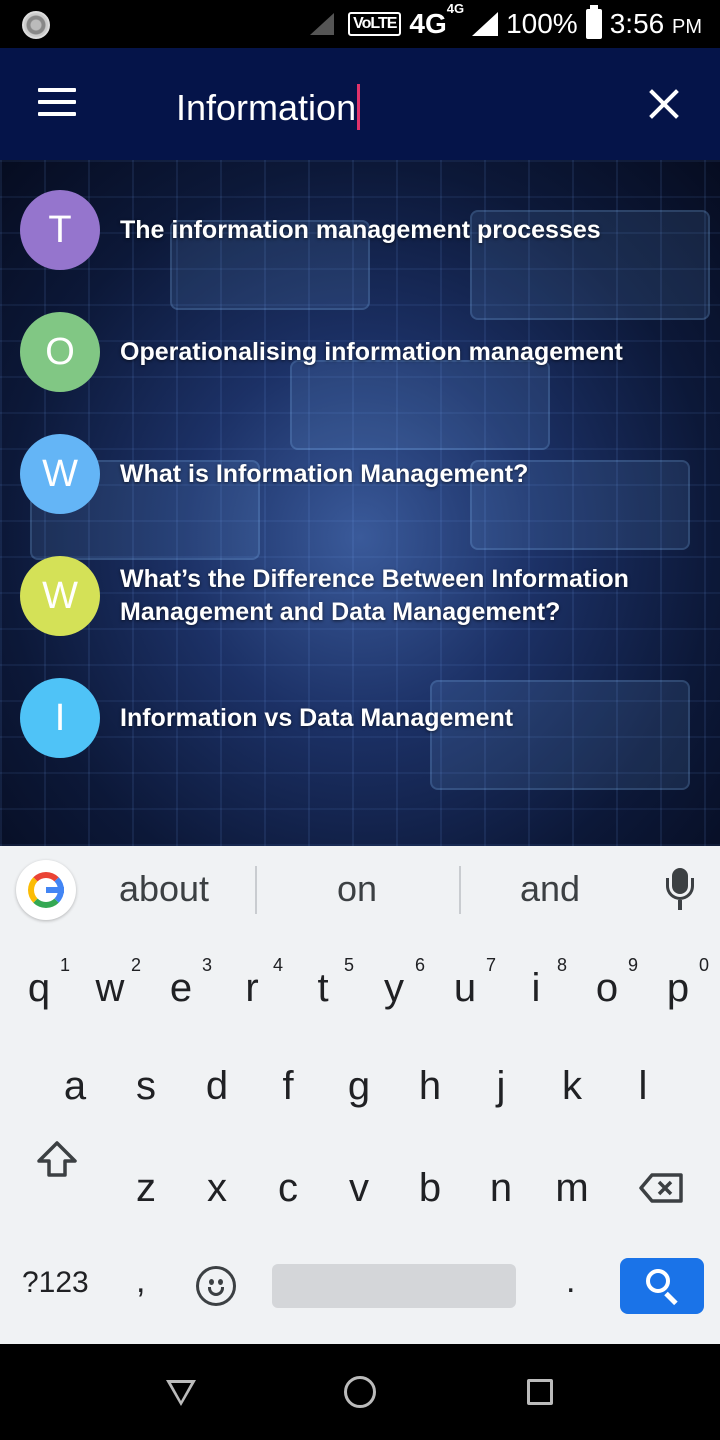  I want to click on status-bar: VoLTE 4G4G 100% 3:56 PM, so click(360, 24).